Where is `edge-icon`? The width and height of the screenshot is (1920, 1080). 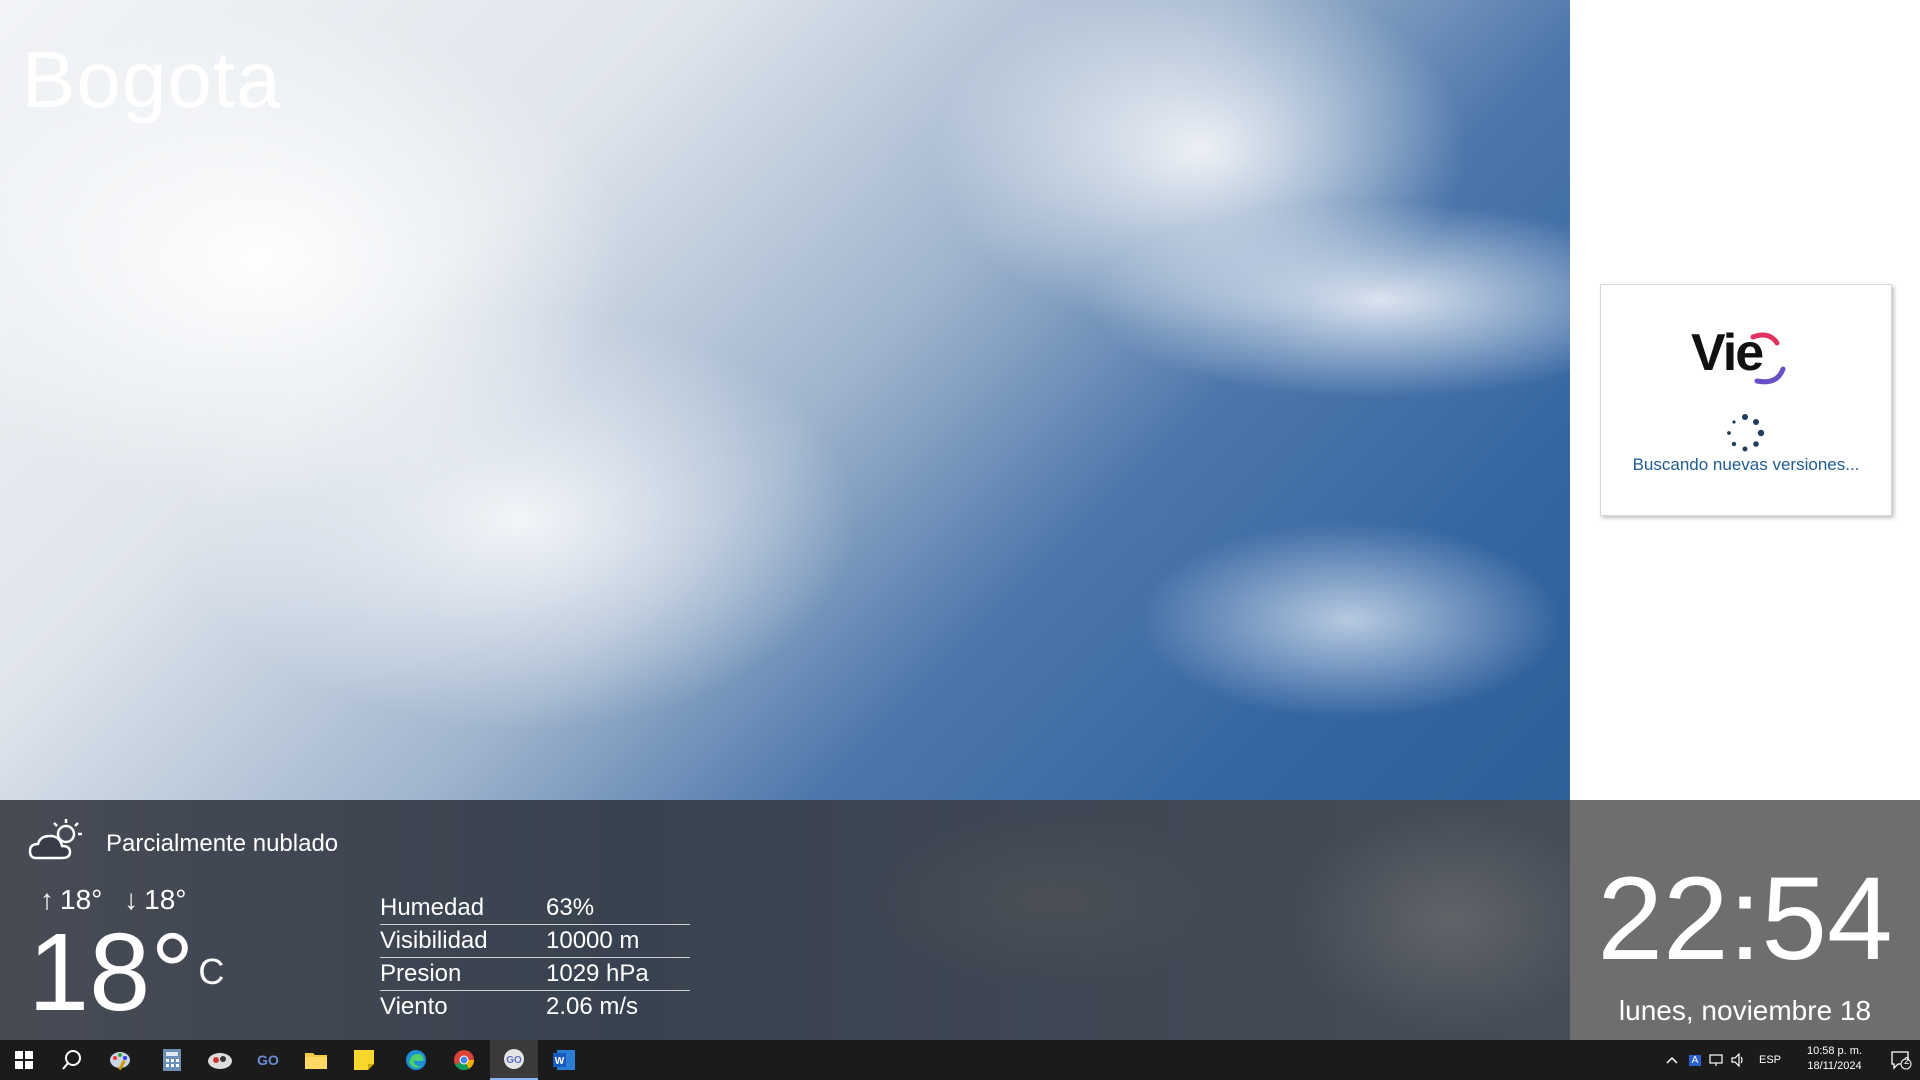
edge-icon is located at coordinates (416, 1060).